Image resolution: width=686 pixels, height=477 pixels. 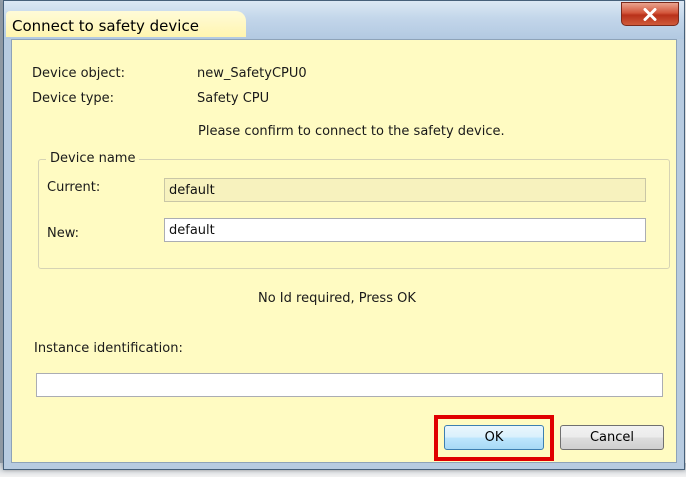 I want to click on cancel-button: Cancel, so click(x=612, y=437).